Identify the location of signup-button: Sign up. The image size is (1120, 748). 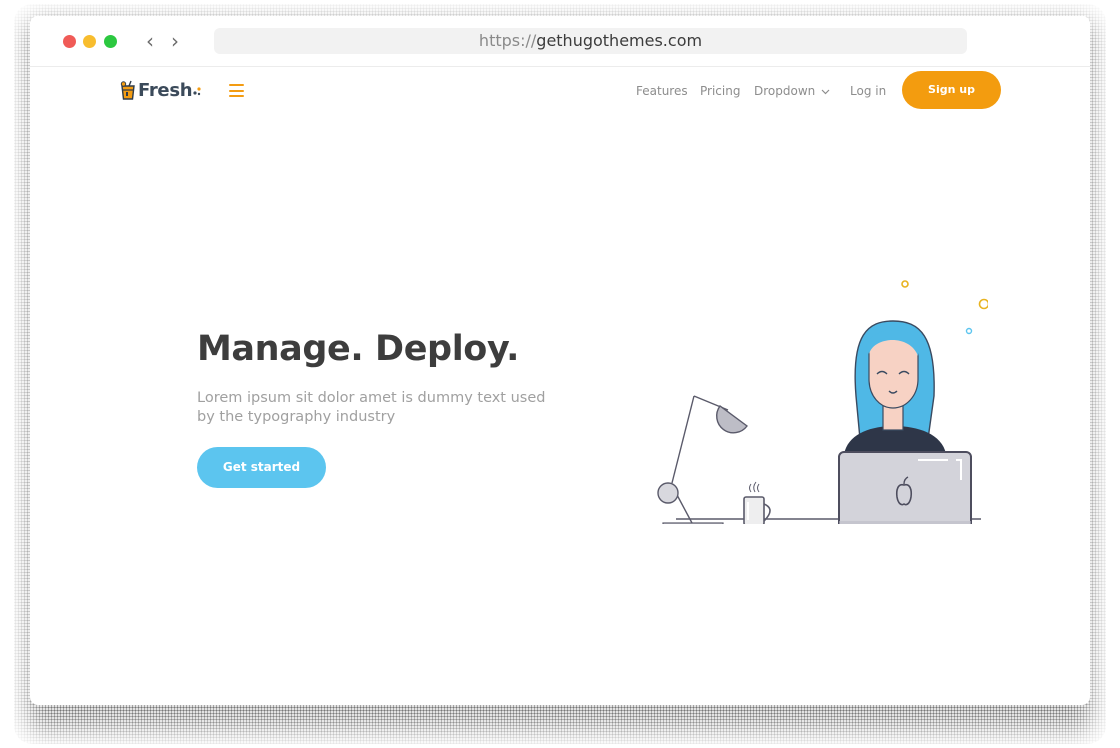
(951, 90).